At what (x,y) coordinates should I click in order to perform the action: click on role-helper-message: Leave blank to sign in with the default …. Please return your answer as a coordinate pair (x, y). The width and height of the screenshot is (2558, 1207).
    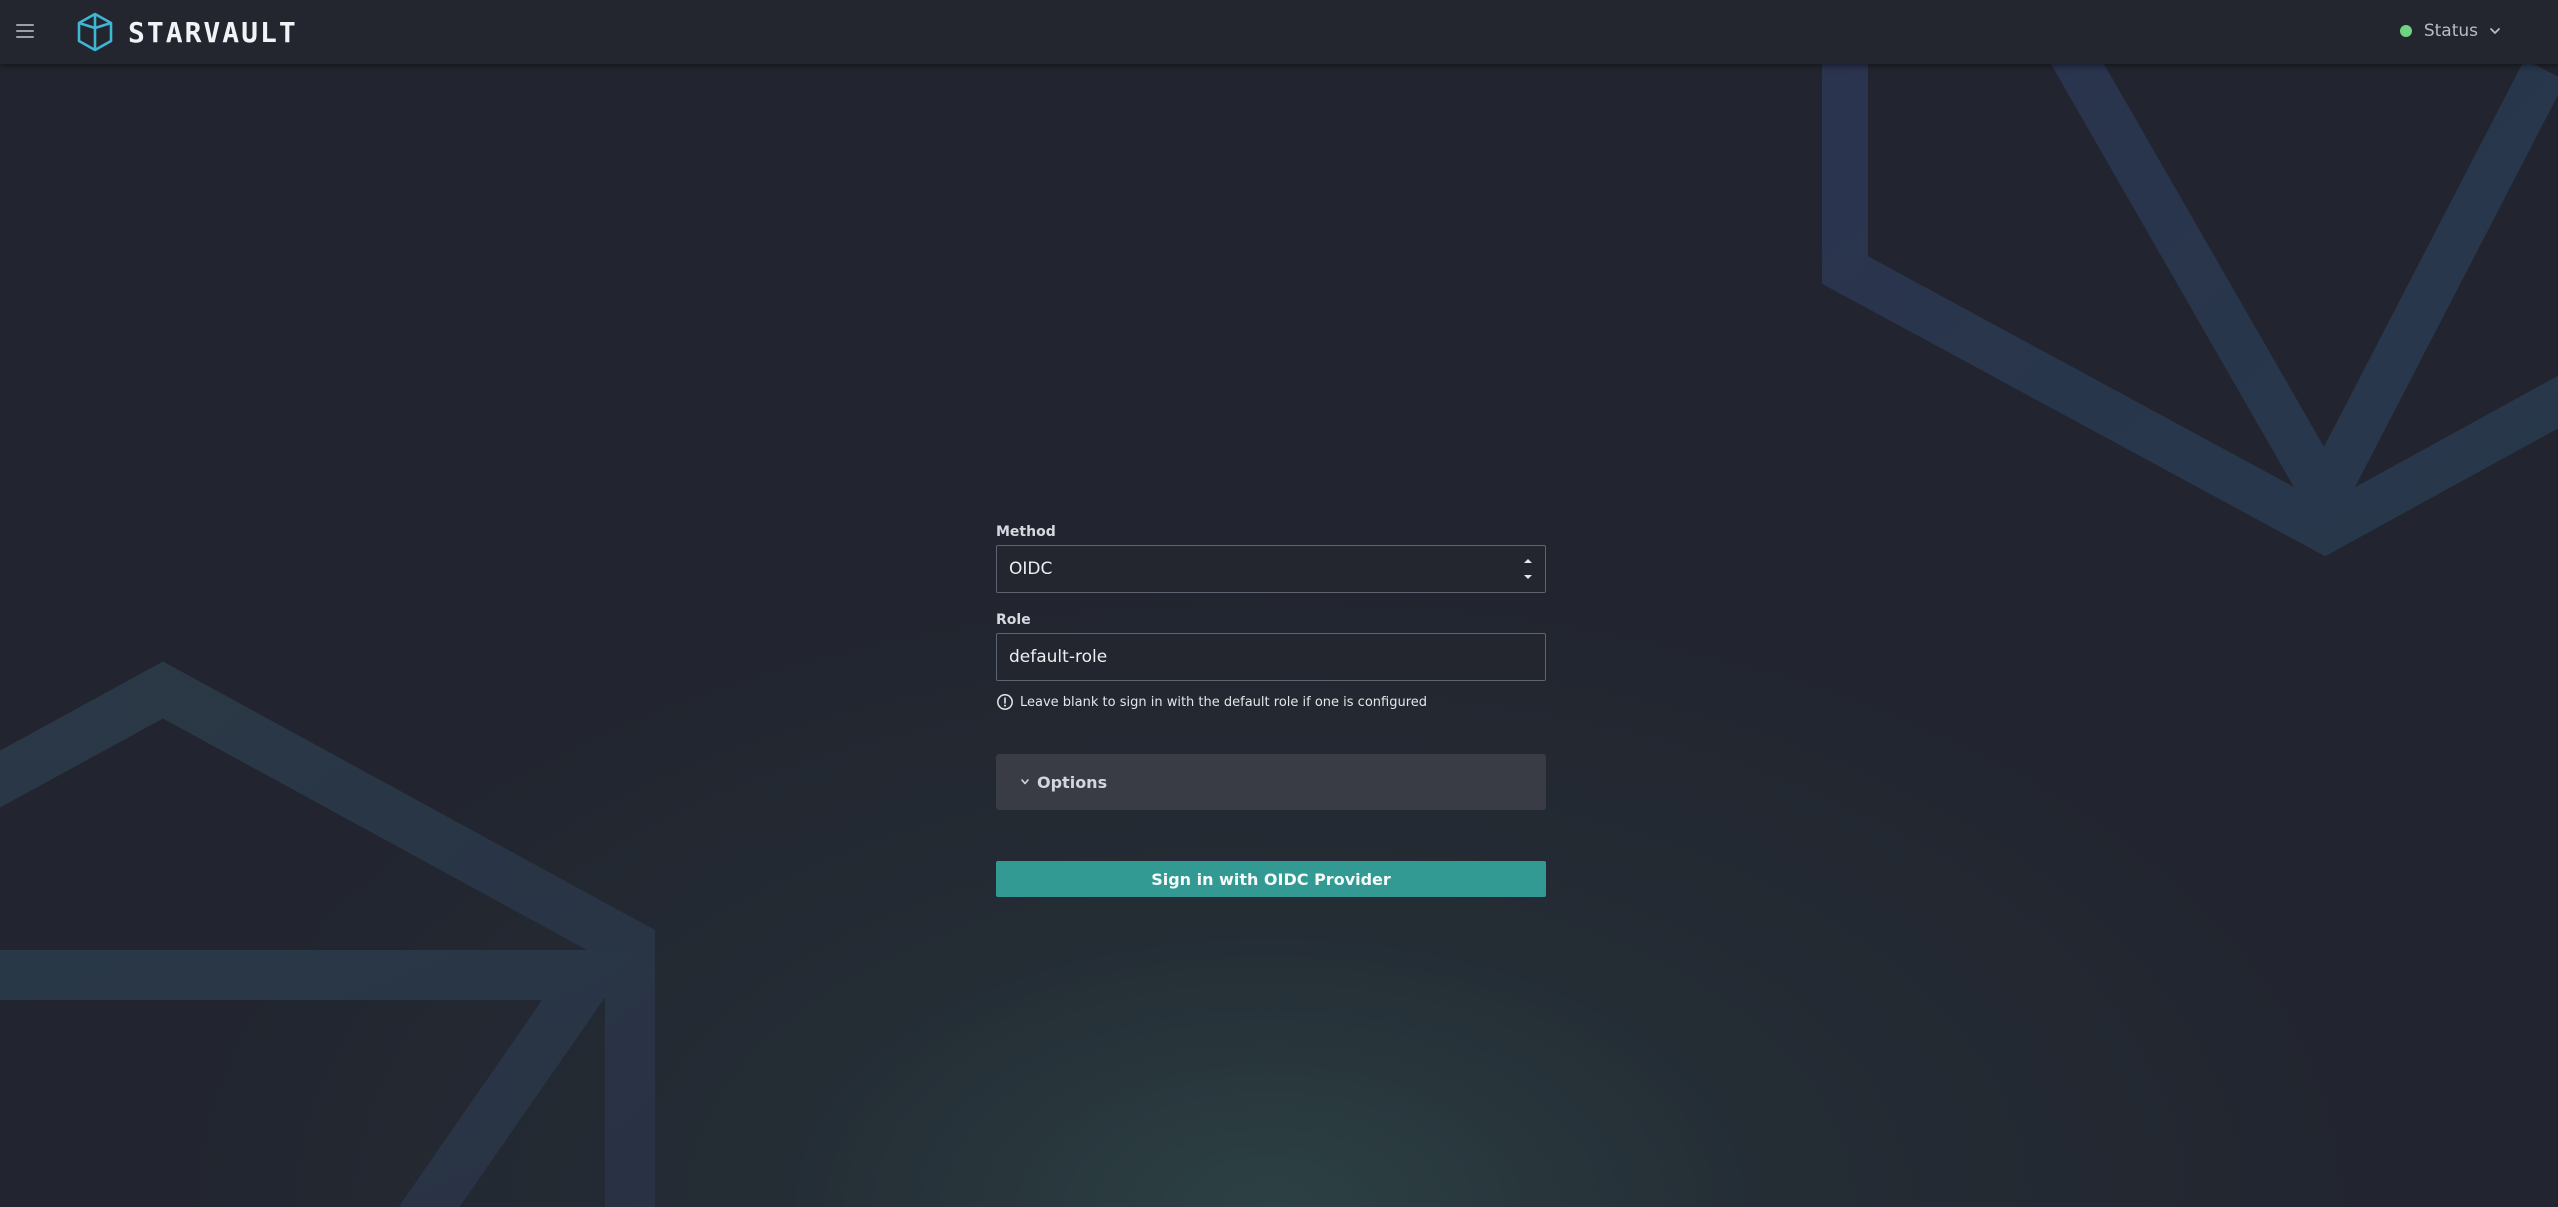
    Looking at the image, I should click on (1224, 702).